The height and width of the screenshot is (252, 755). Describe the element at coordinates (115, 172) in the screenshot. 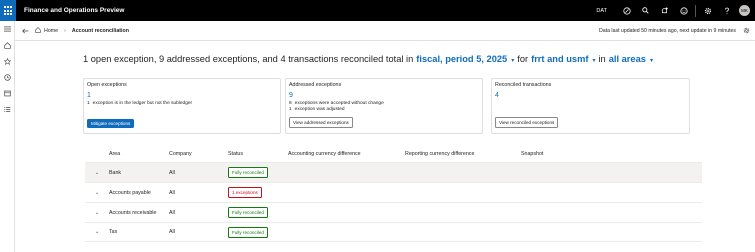

I see `row-area: Bank` at that location.